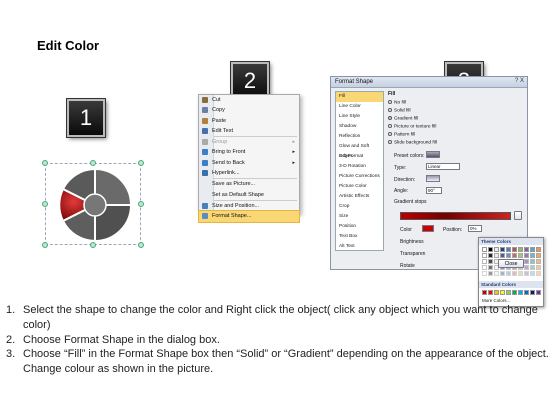 This screenshot has height=420, width=560. I want to click on menu-item: Set as Default Shape, so click(249, 195).